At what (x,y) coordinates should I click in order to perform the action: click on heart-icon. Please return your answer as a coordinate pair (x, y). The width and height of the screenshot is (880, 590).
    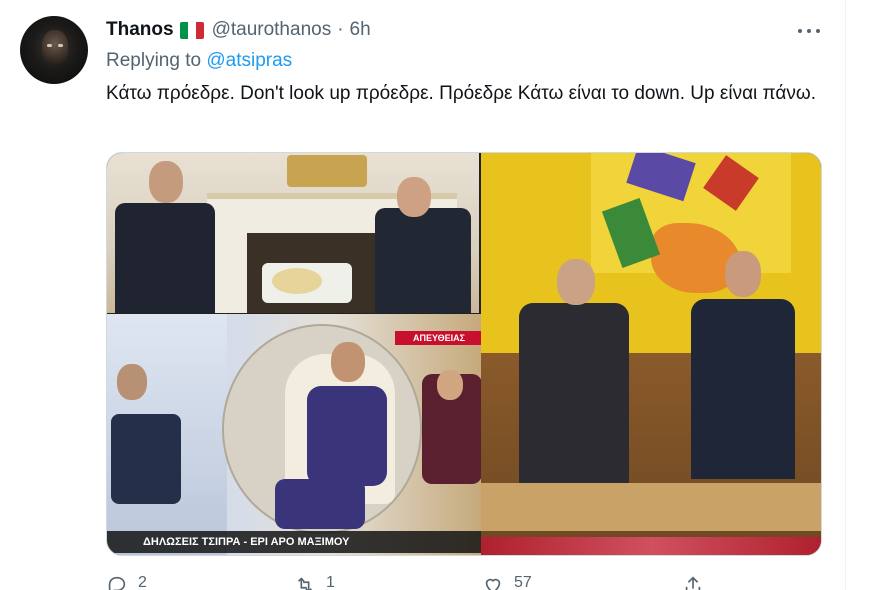
    Looking at the image, I should click on (493, 584).